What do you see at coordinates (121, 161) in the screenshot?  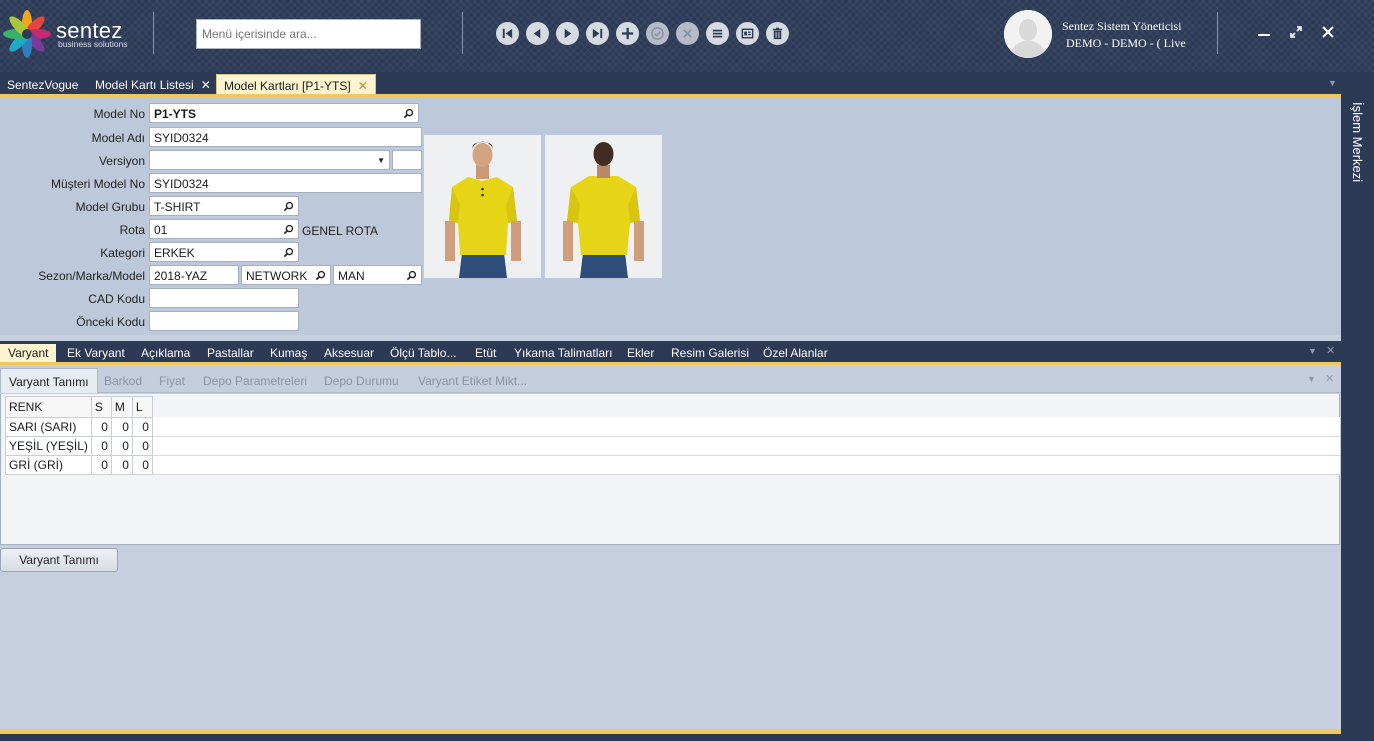 I see `versiyon-label: Versiyon` at bounding box center [121, 161].